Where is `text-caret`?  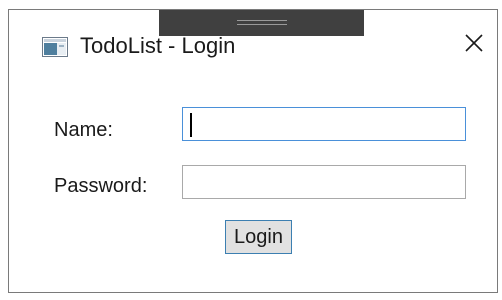 text-caret is located at coordinates (191, 125).